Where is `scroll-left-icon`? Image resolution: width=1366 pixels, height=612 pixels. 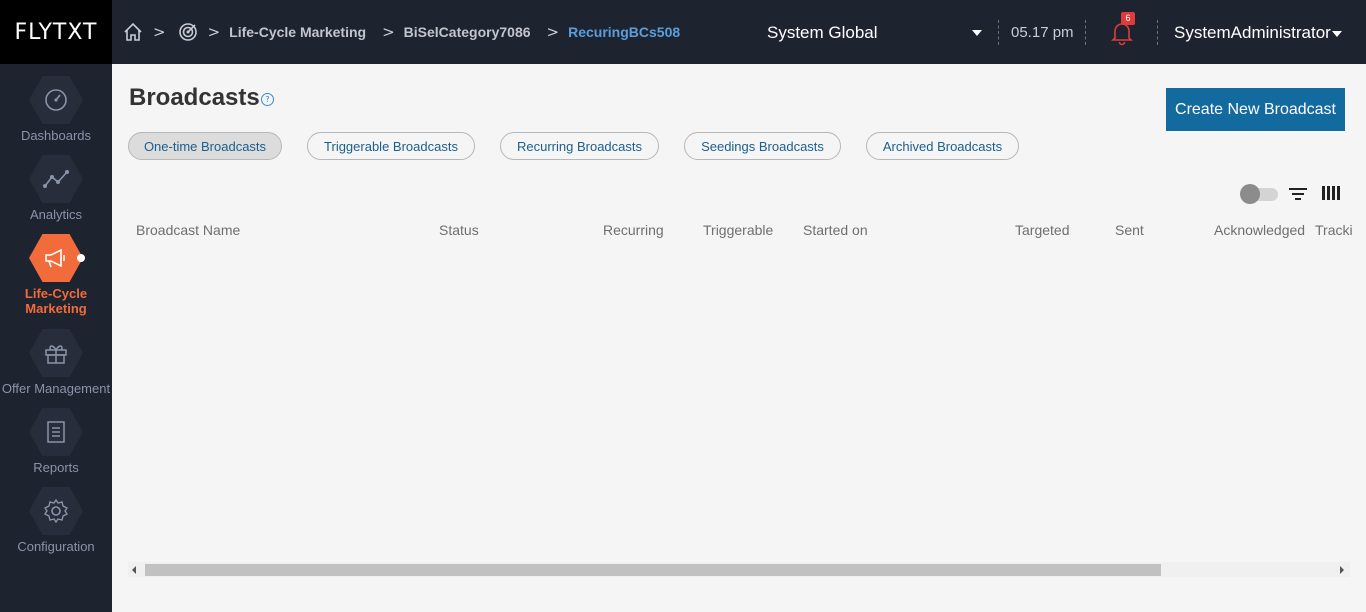
scroll-left-icon is located at coordinates (134, 570).